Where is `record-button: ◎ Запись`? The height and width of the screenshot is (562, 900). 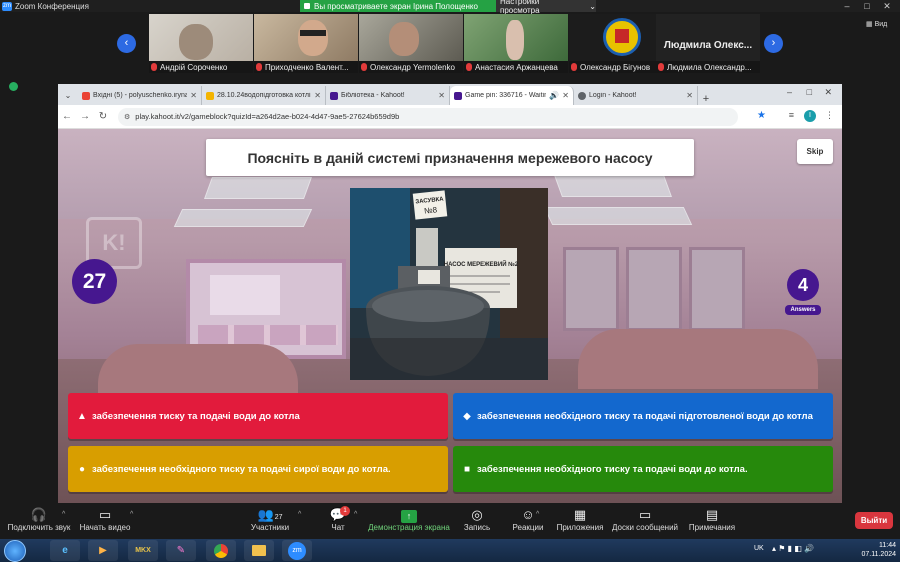 record-button: ◎ Запись is located at coordinates (477, 519).